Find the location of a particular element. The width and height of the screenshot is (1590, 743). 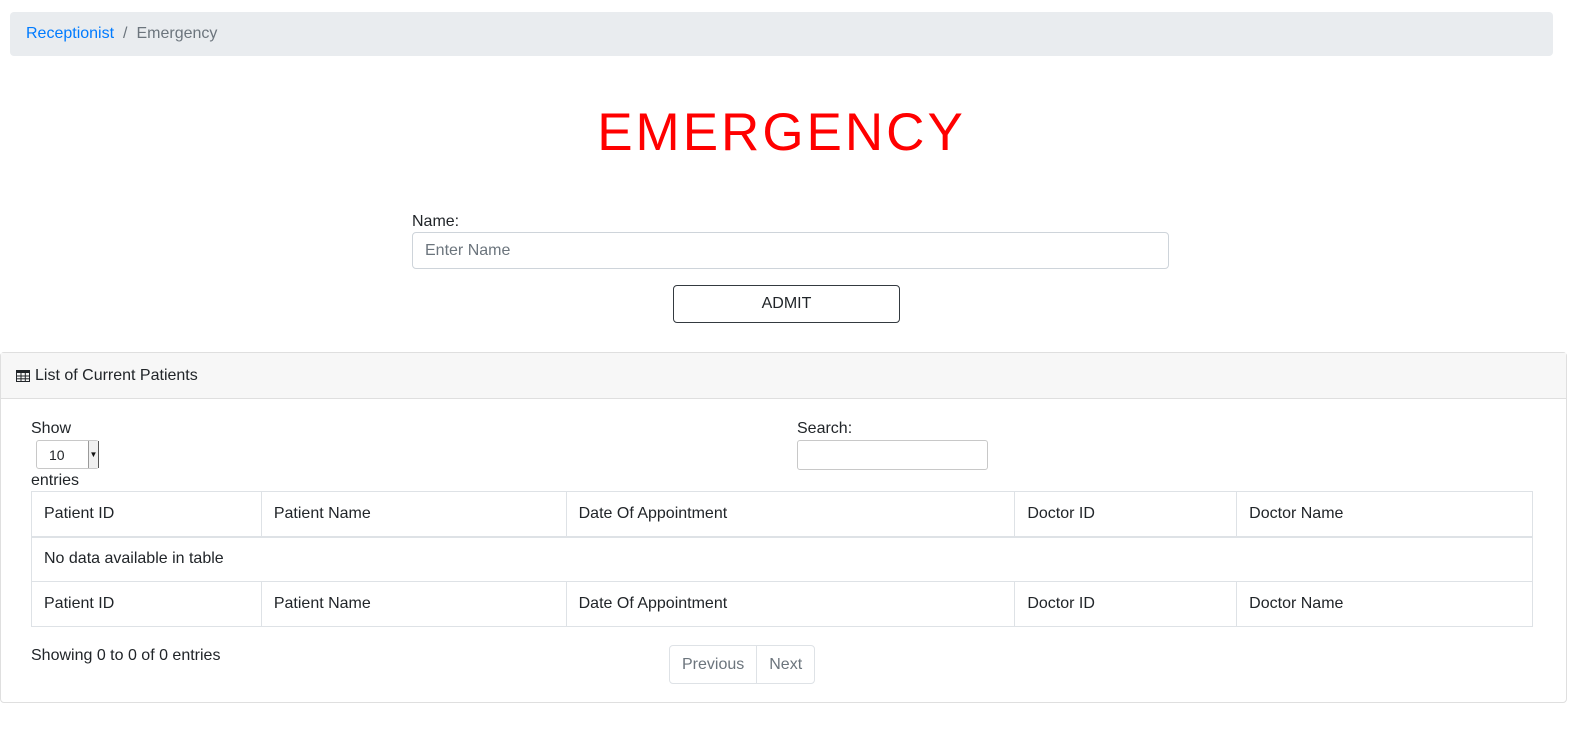

pagination: Previous Next is located at coordinates (742, 664).